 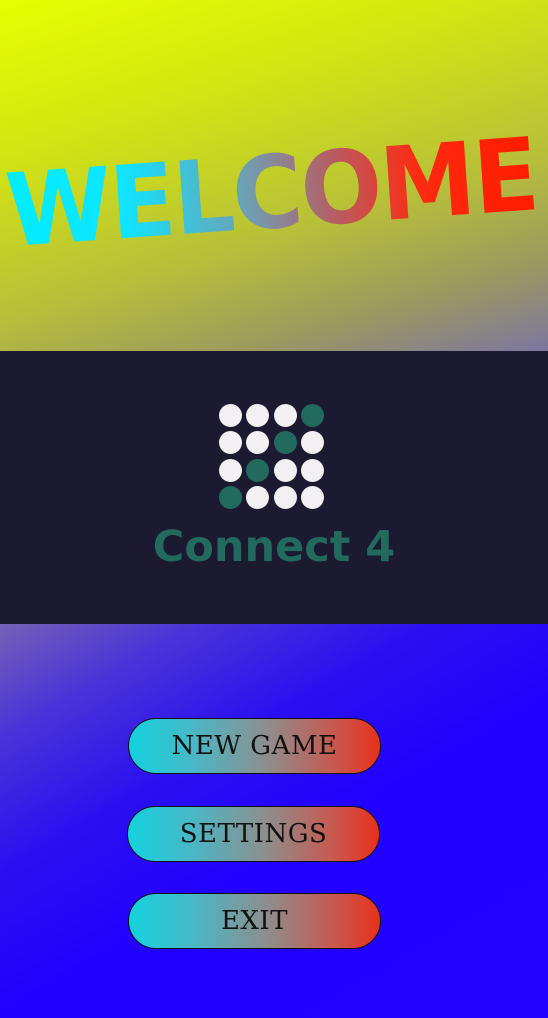 I want to click on app-title: Connect 4, so click(x=274, y=547).